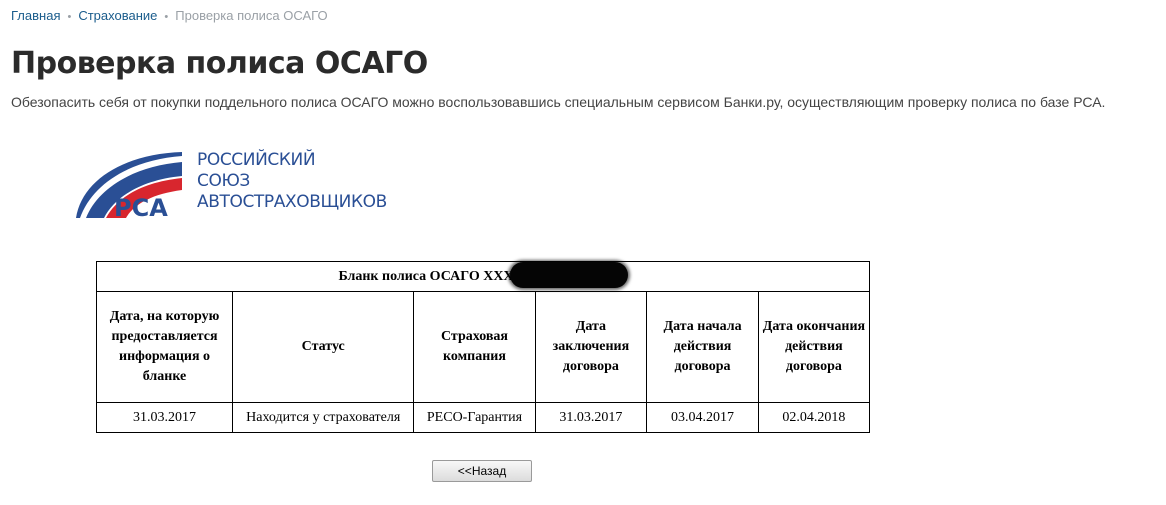  Describe the element at coordinates (219, 63) in the screenshot. I see `page-title: Проверка полиса ОСАГО` at that location.